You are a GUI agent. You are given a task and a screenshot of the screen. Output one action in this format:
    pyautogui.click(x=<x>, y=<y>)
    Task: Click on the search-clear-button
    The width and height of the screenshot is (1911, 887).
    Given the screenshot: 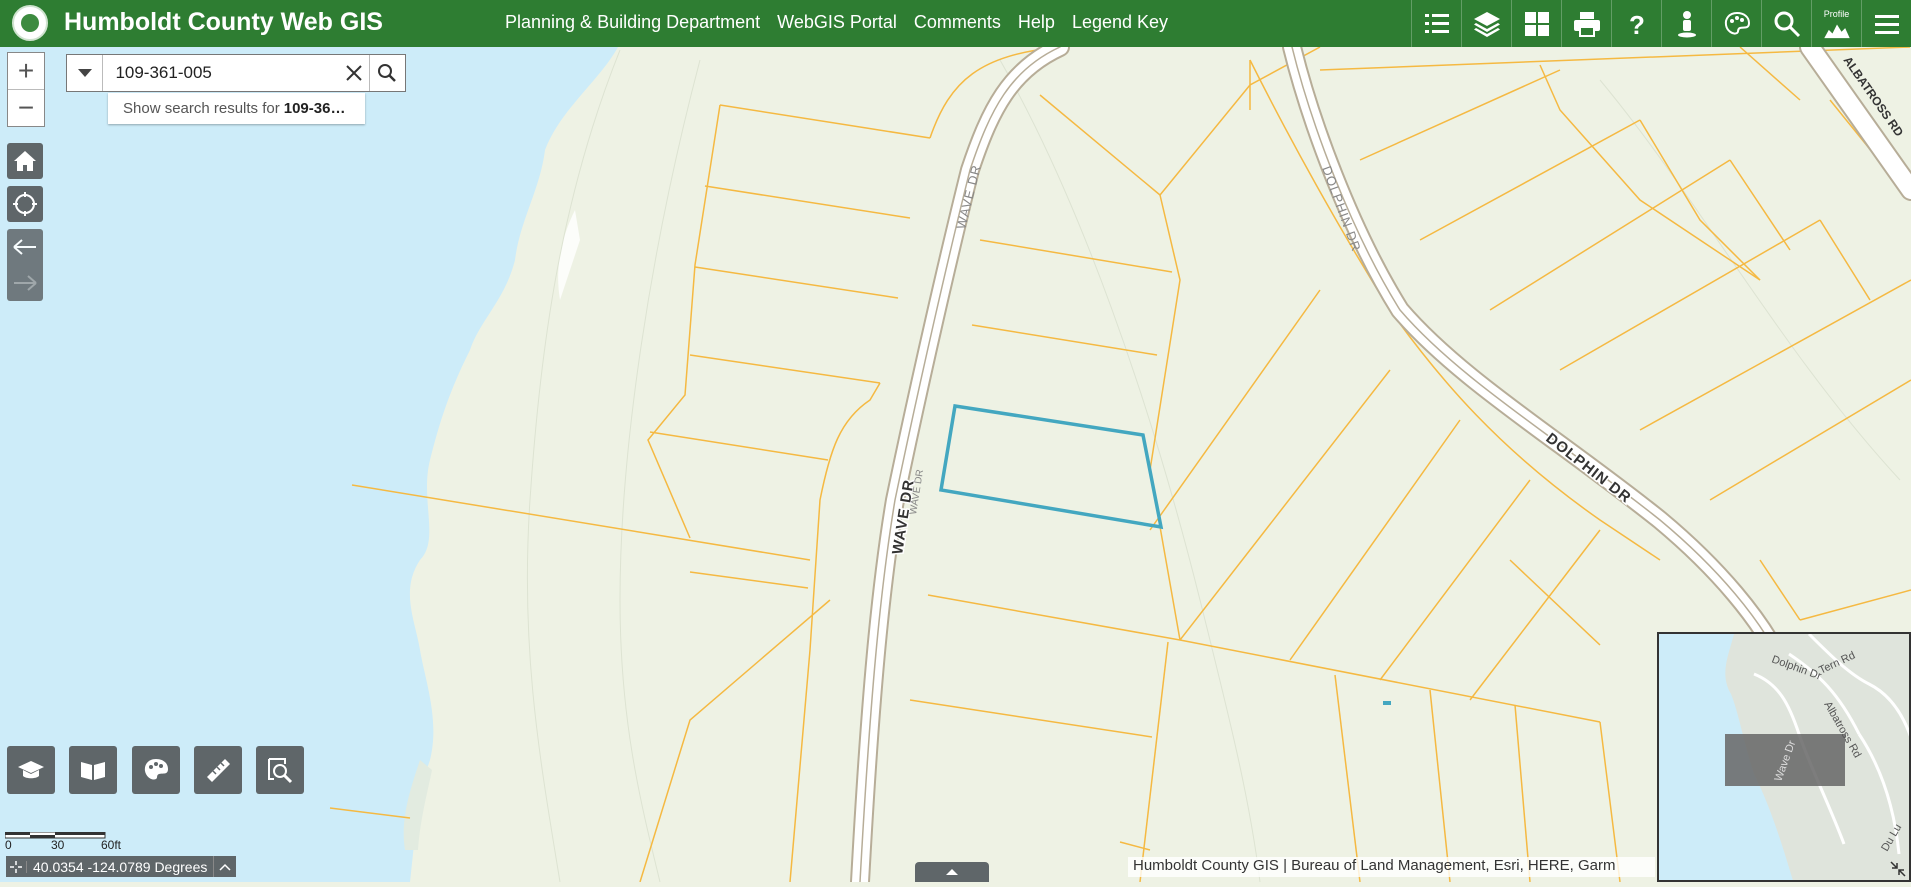 What is the action you would take?
    pyautogui.click(x=353, y=73)
    